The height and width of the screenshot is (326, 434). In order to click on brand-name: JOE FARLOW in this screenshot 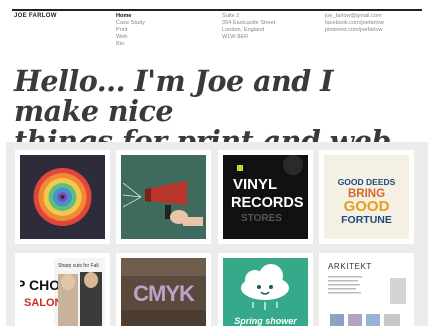, I will do `click(35, 16)`.